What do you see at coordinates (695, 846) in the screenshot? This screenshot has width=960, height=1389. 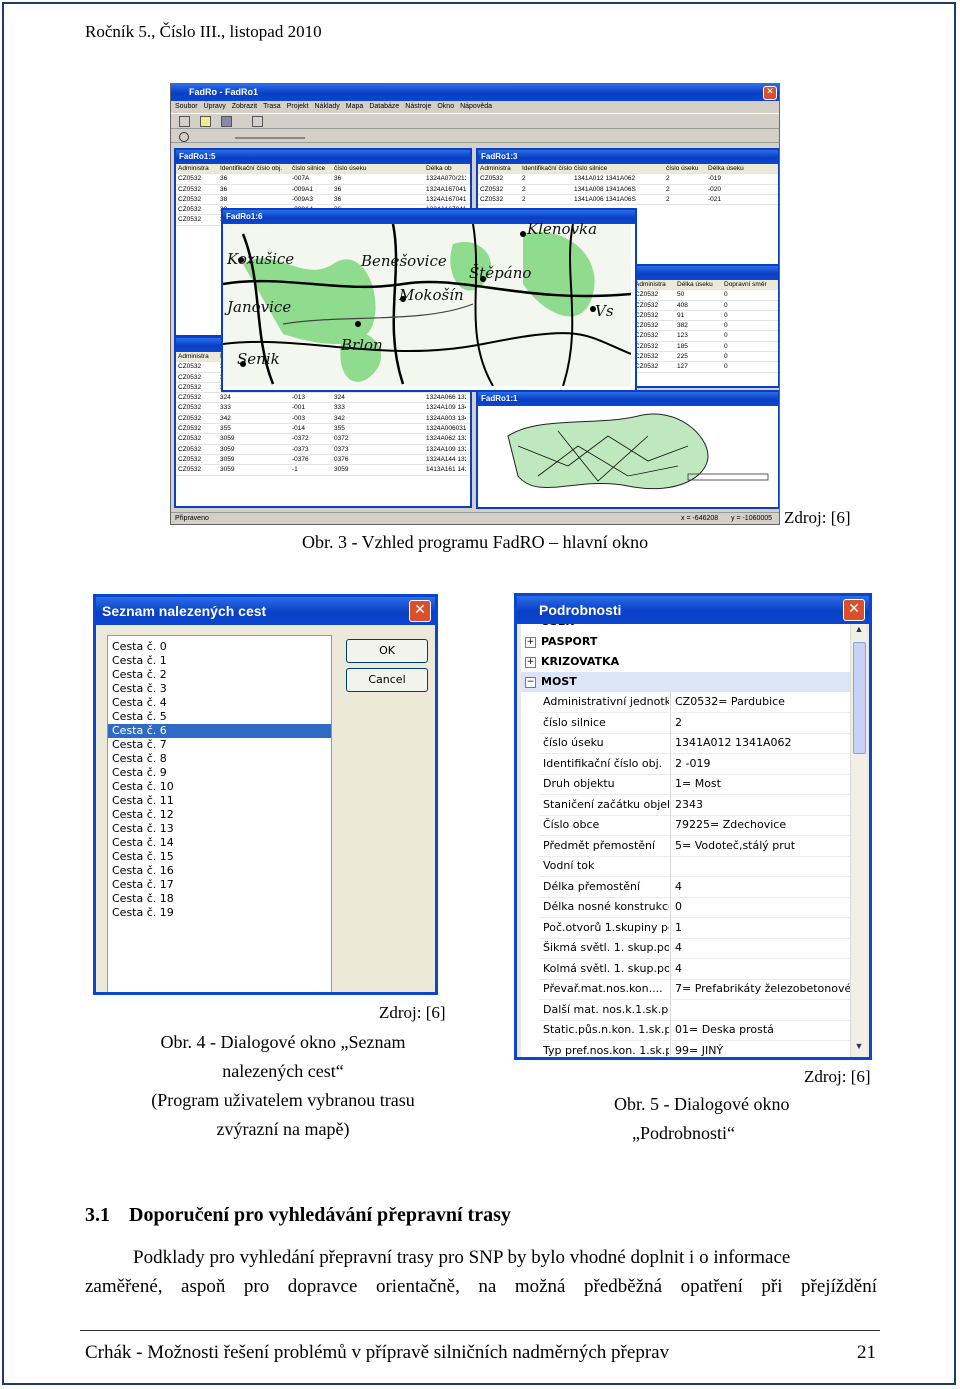 I see `property-row: Předmět přemostění 5= Vodoteč,stálý prut` at bounding box center [695, 846].